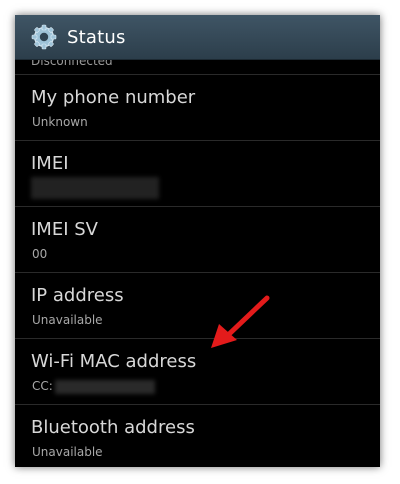 Image resolution: width=400 pixels, height=484 pixels. Describe the element at coordinates (77, 295) in the screenshot. I see `item-label: IP address` at that location.